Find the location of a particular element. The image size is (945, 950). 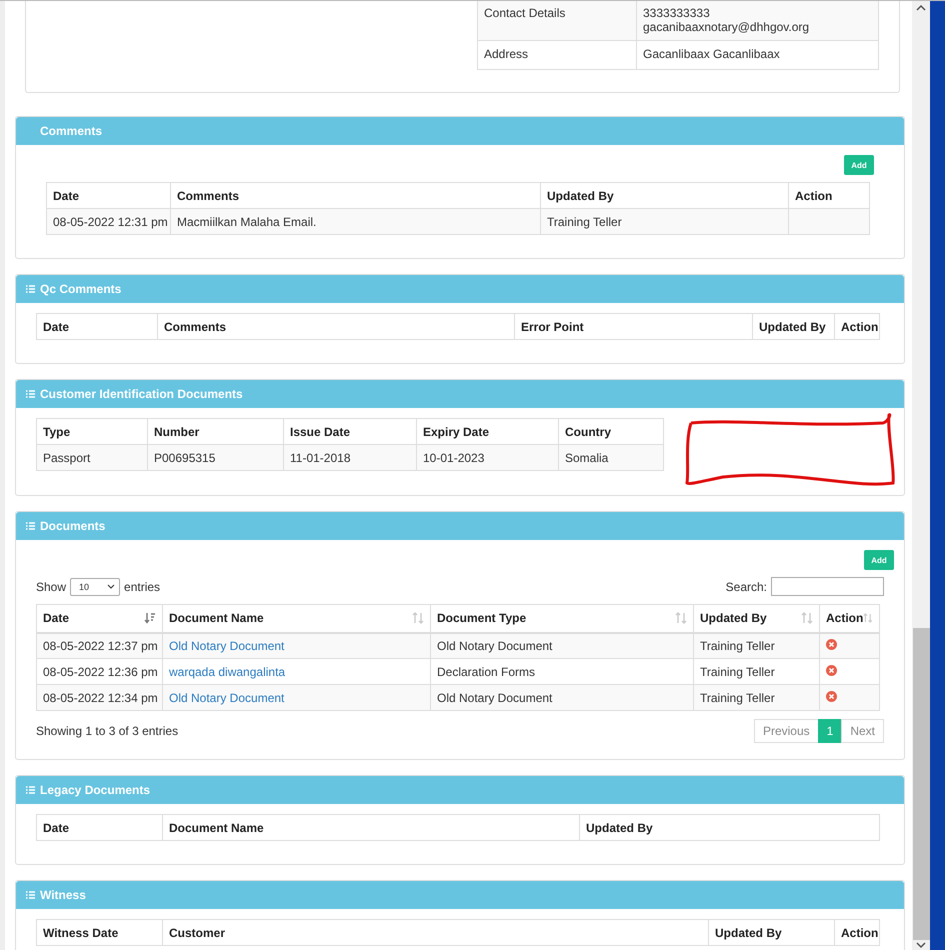

column-header: Expiry Date is located at coordinates (487, 431).